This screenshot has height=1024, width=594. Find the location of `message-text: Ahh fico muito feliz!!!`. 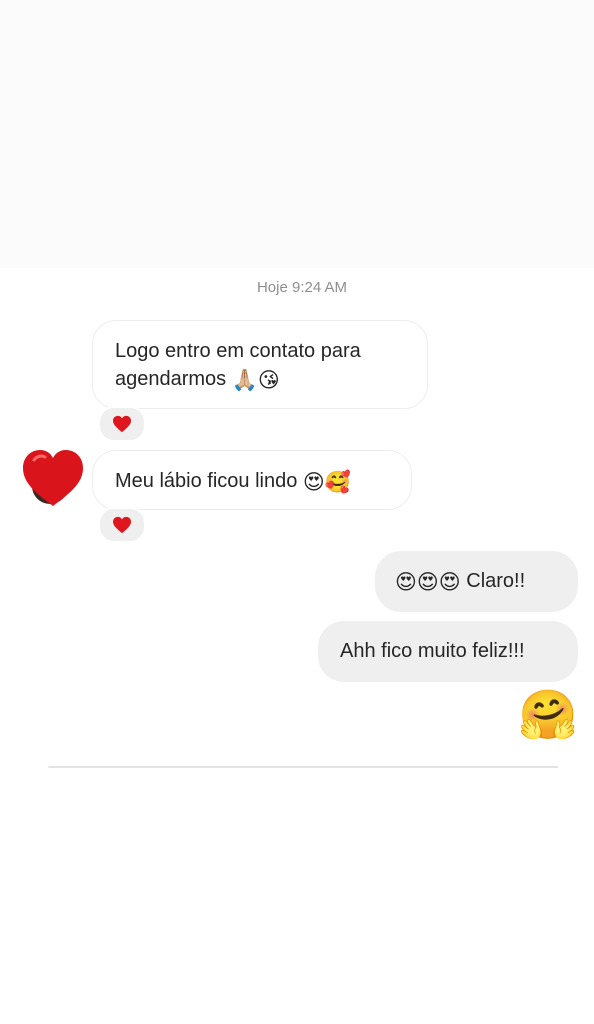

message-text: Ahh fico muito feliz!!! is located at coordinates (432, 651).